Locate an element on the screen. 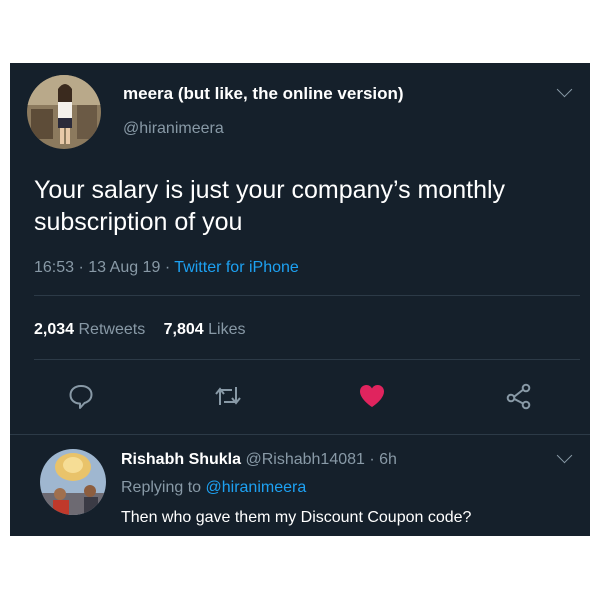  retweet-button is located at coordinates (228, 396).